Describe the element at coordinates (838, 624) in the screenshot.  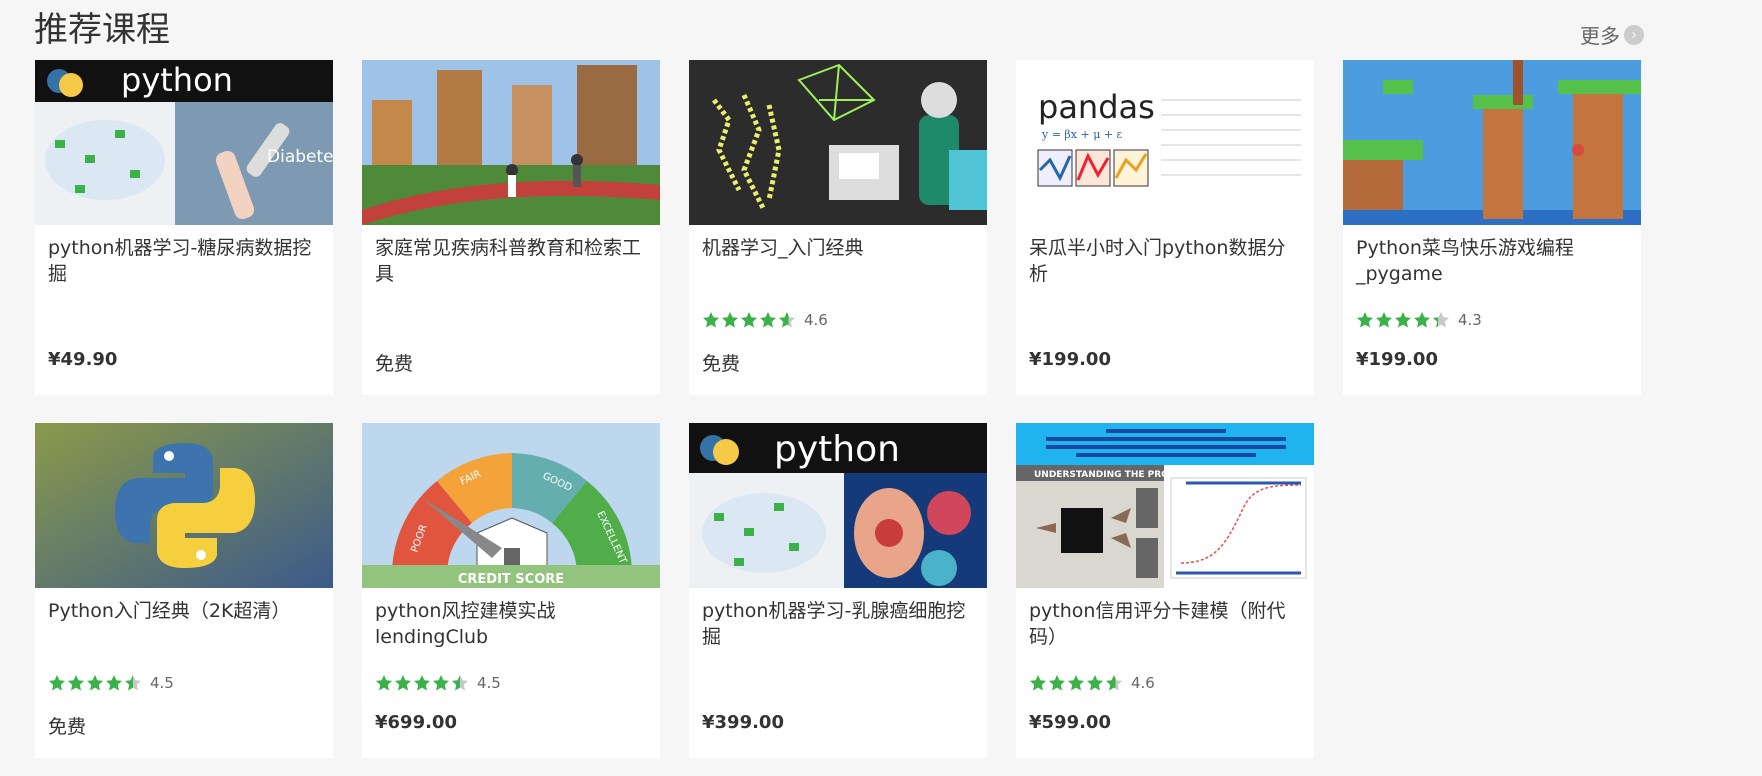
I see `course-title: python机器学习-乳腺癌细胞挖掘` at that location.